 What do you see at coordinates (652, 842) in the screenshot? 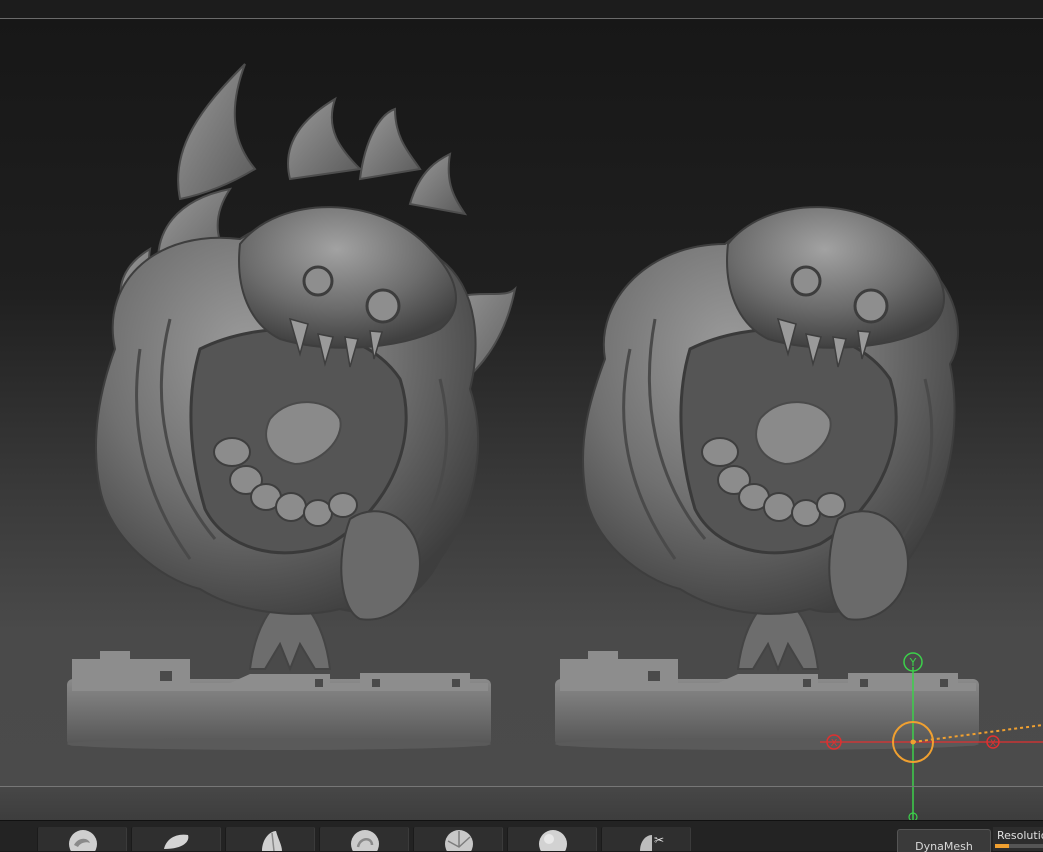
I see `scissor-trim-icon: ✂` at bounding box center [652, 842].